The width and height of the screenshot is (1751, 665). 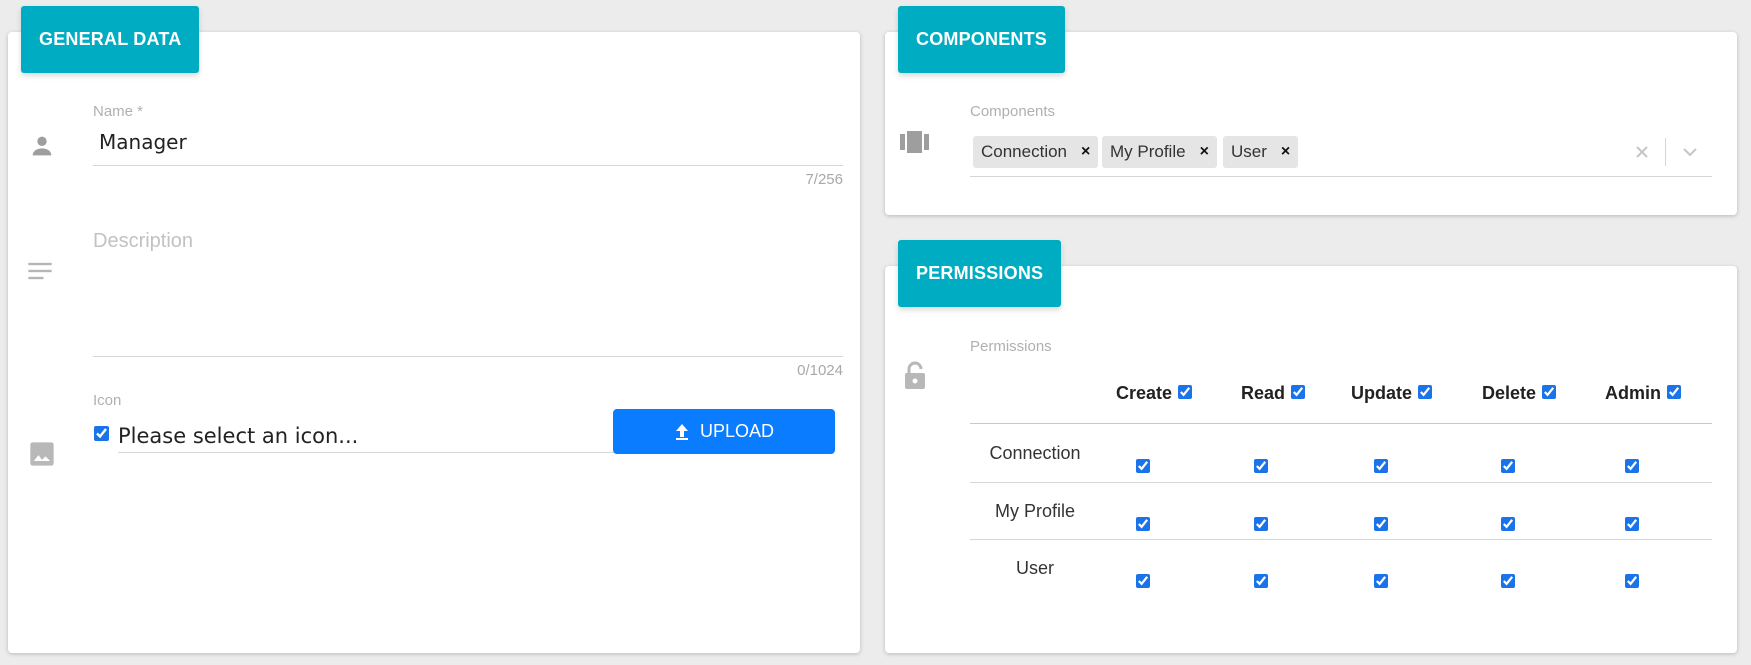 I want to click on general-data-header: GENERAL DATA, so click(x=110, y=39).